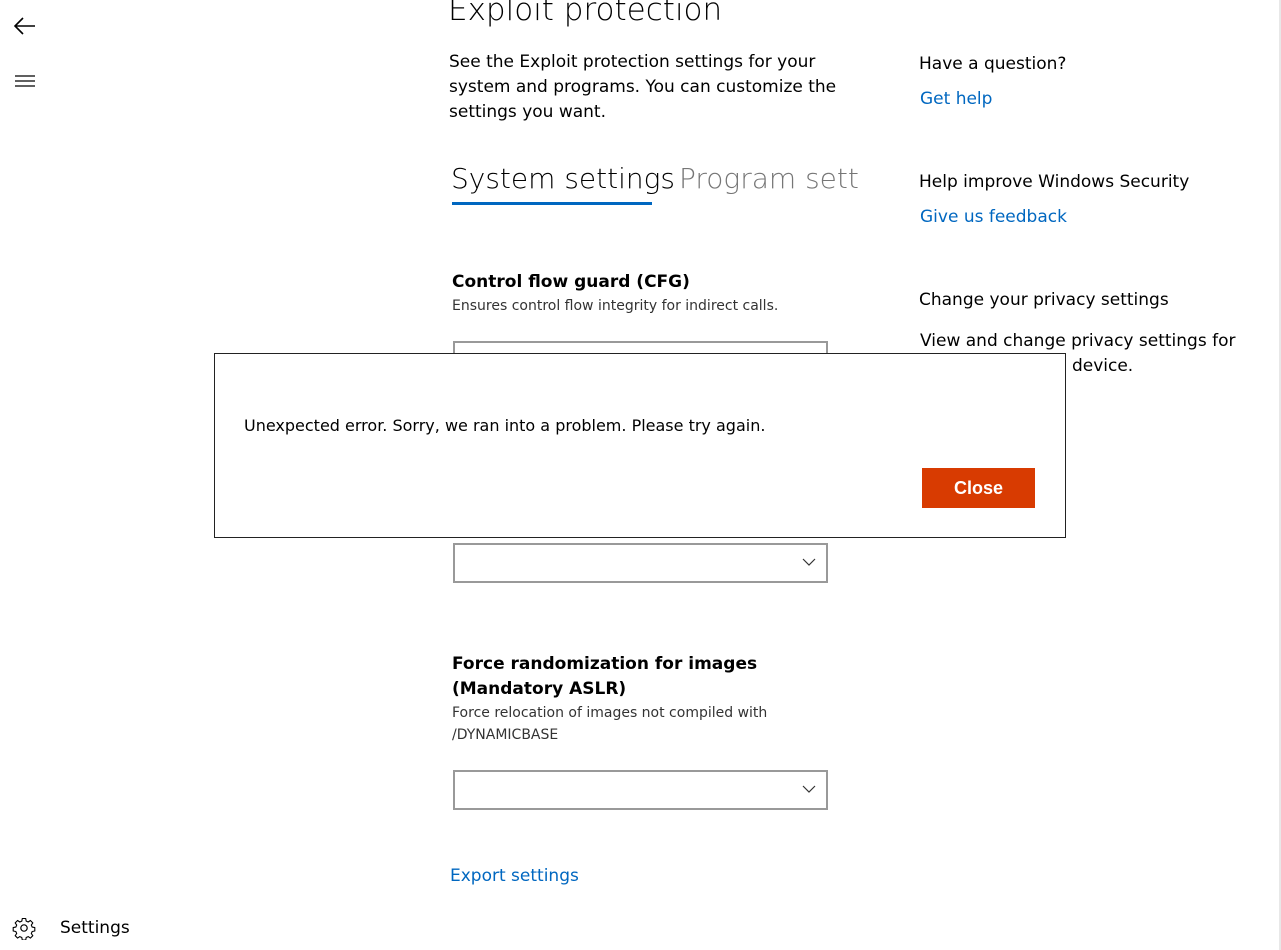 The width and height of the screenshot is (1281, 950). I want to click on menu-button, so click(25, 81).